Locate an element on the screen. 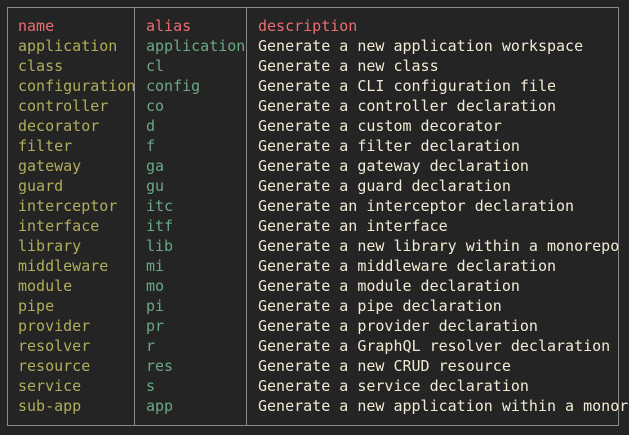 This screenshot has height=435, width=629. table-row: pipe pi Generate a pipe declaration is located at coordinates (314, 306).